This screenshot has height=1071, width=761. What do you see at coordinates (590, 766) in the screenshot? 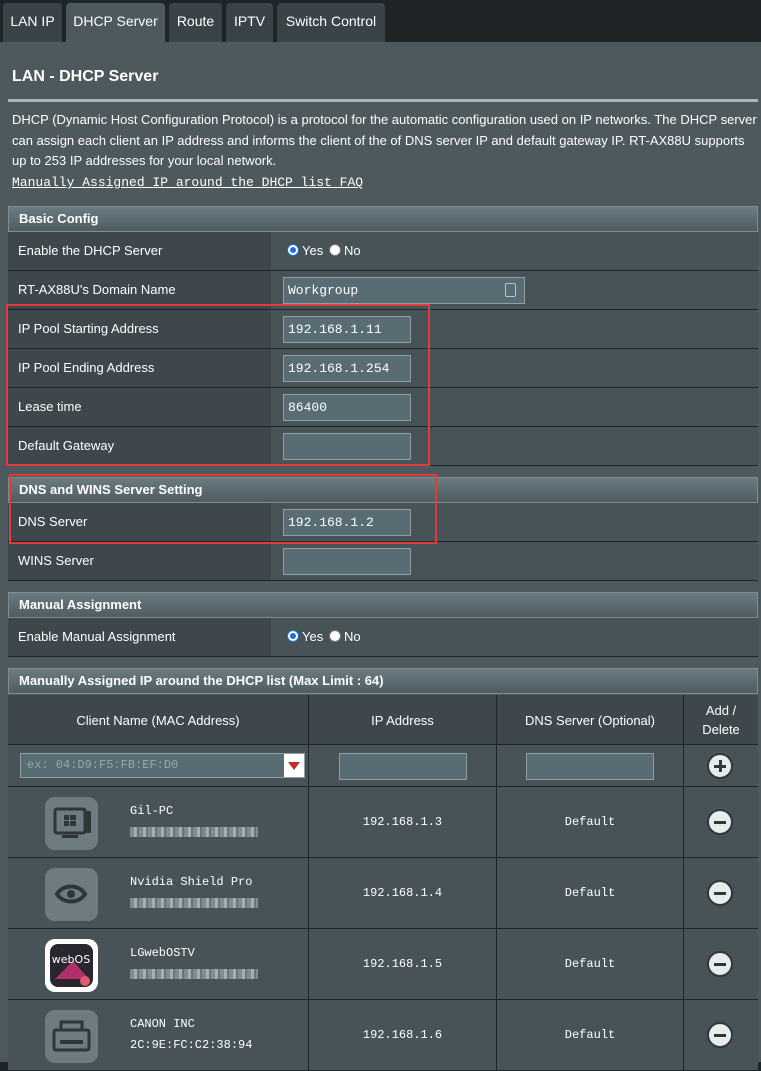
I see `new-dns-input` at bounding box center [590, 766].